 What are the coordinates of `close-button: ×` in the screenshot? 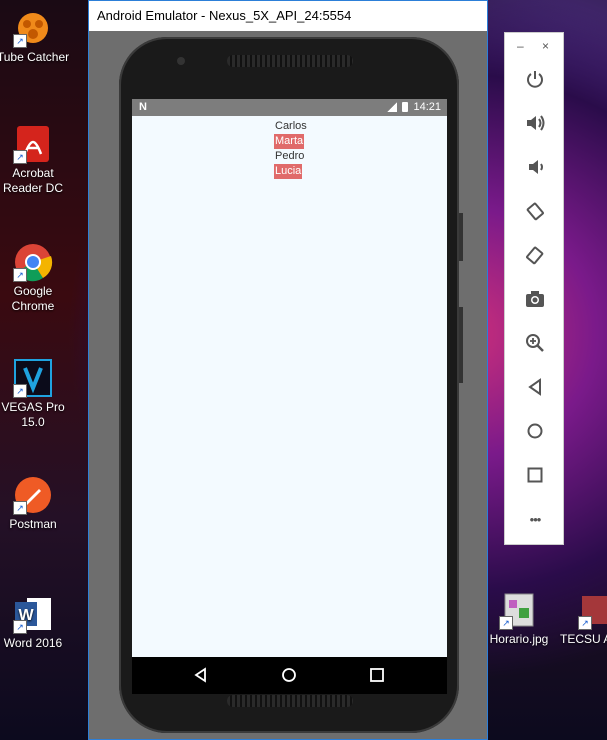 It's located at (545, 46).